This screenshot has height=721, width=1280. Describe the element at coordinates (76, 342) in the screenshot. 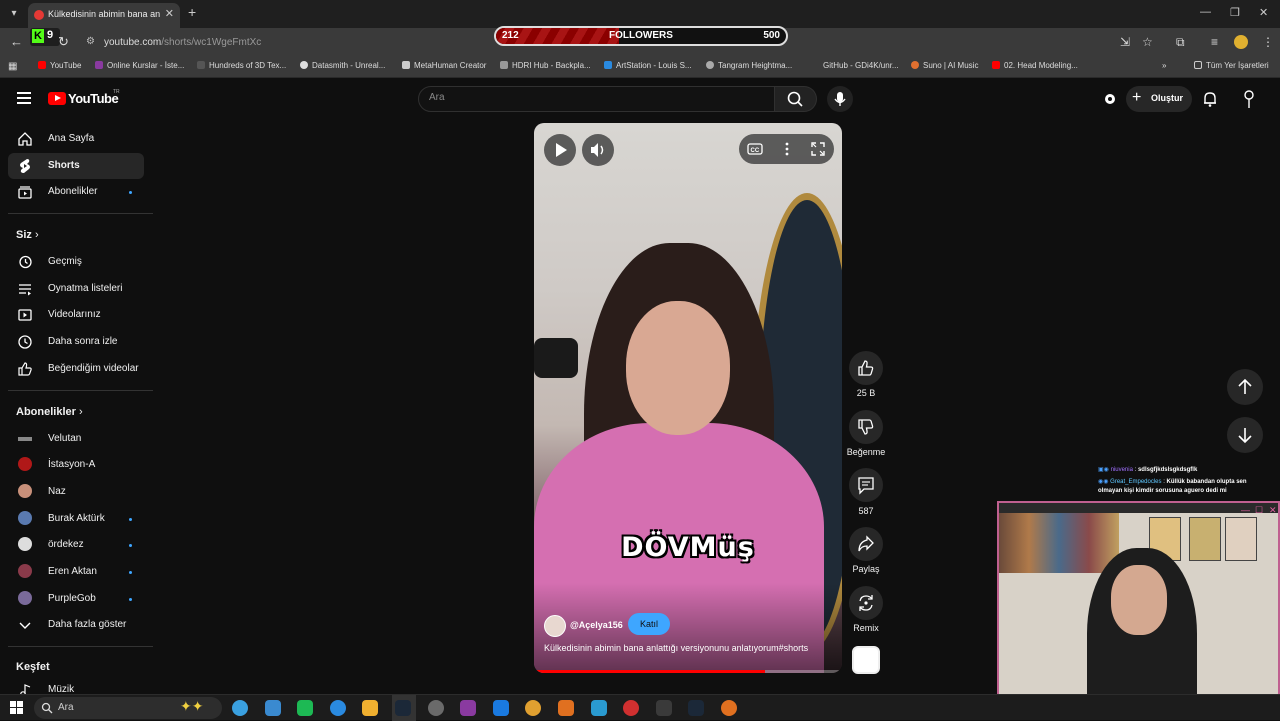

I see `sidebar-item-watch-later: Daha sonra izle` at that location.